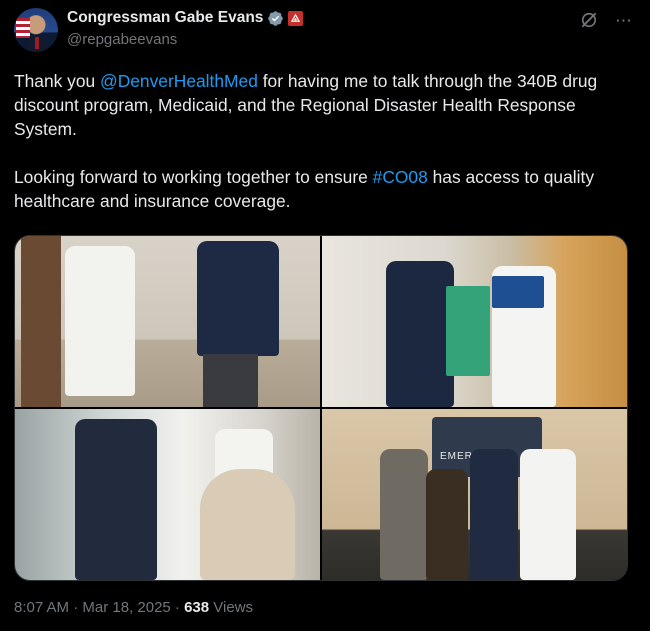 This screenshot has height=631, width=650. What do you see at coordinates (447, 524) in the screenshot?
I see `photo-person-patterned` at bounding box center [447, 524].